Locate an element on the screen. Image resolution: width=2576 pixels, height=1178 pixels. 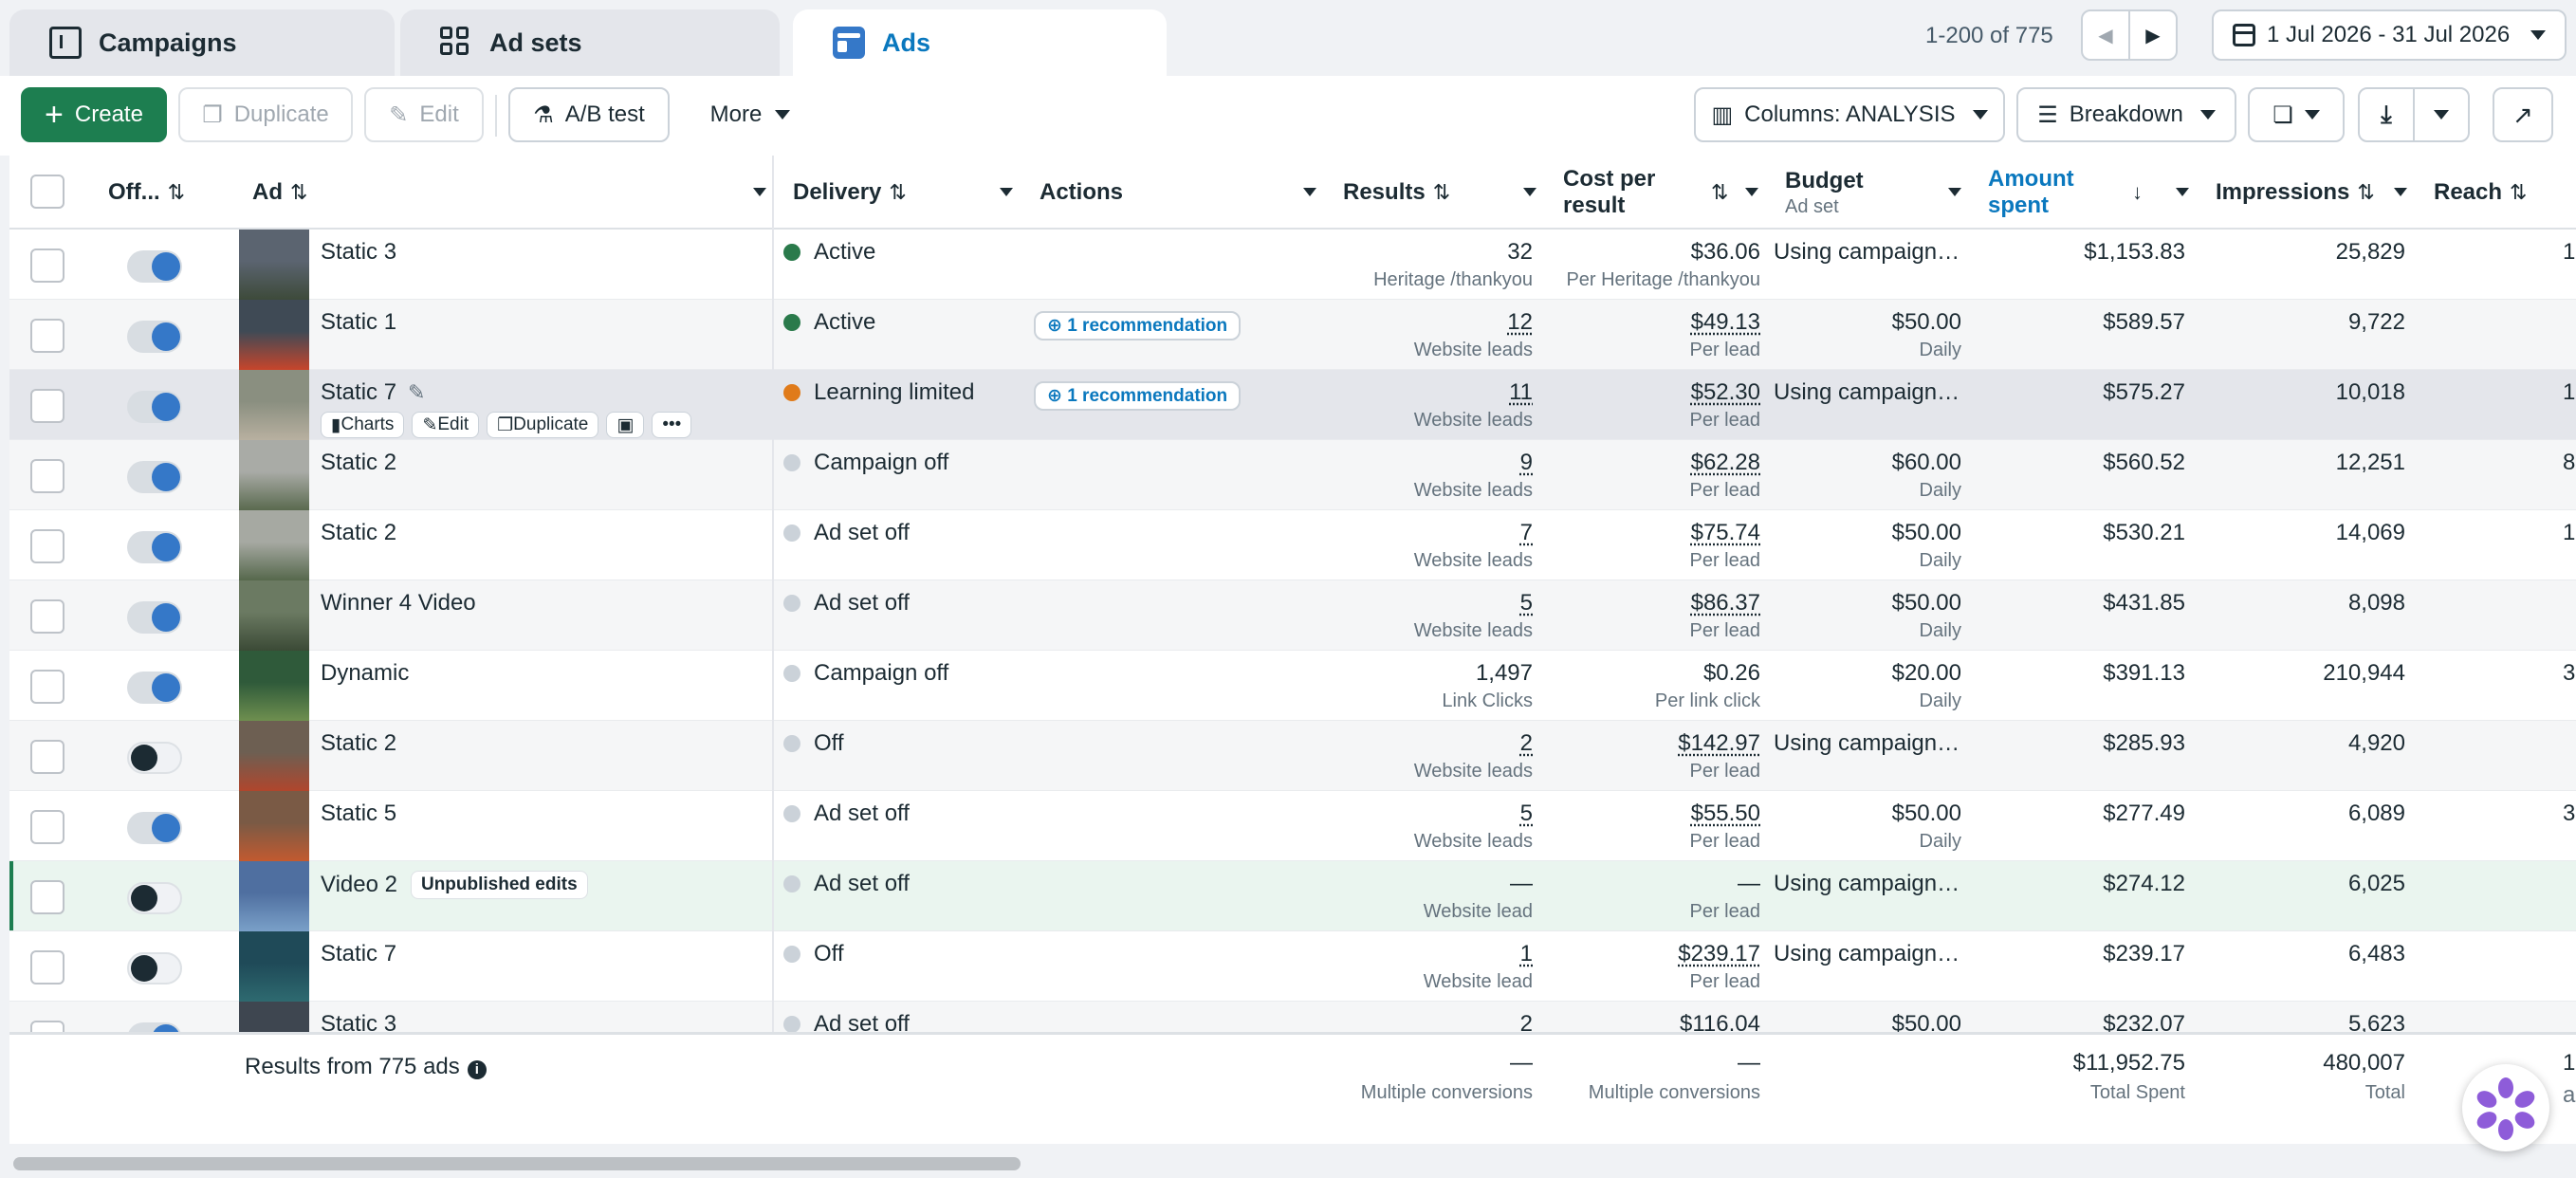
results-value: 9 is located at coordinates (1526, 463).